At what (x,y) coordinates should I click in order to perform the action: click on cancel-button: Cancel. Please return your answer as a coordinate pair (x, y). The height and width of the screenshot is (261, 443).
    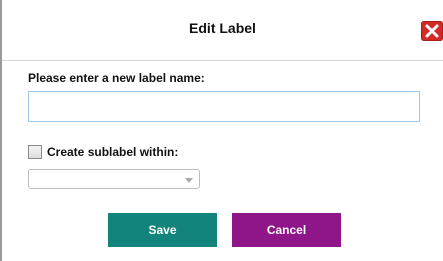
    Looking at the image, I should click on (286, 230).